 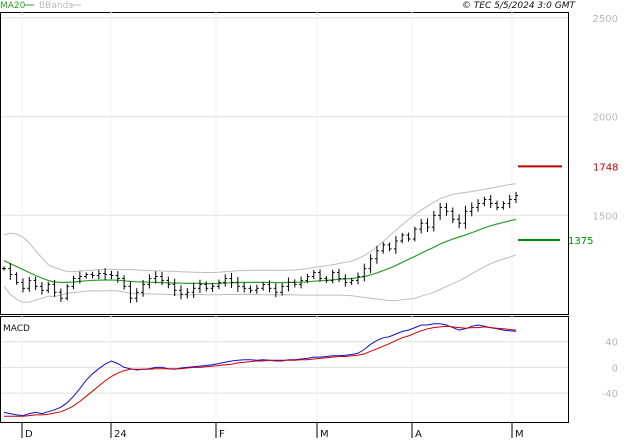 What do you see at coordinates (13, 6) in the screenshot?
I see `ma20-legend-label: MA20` at bounding box center [13, 6].